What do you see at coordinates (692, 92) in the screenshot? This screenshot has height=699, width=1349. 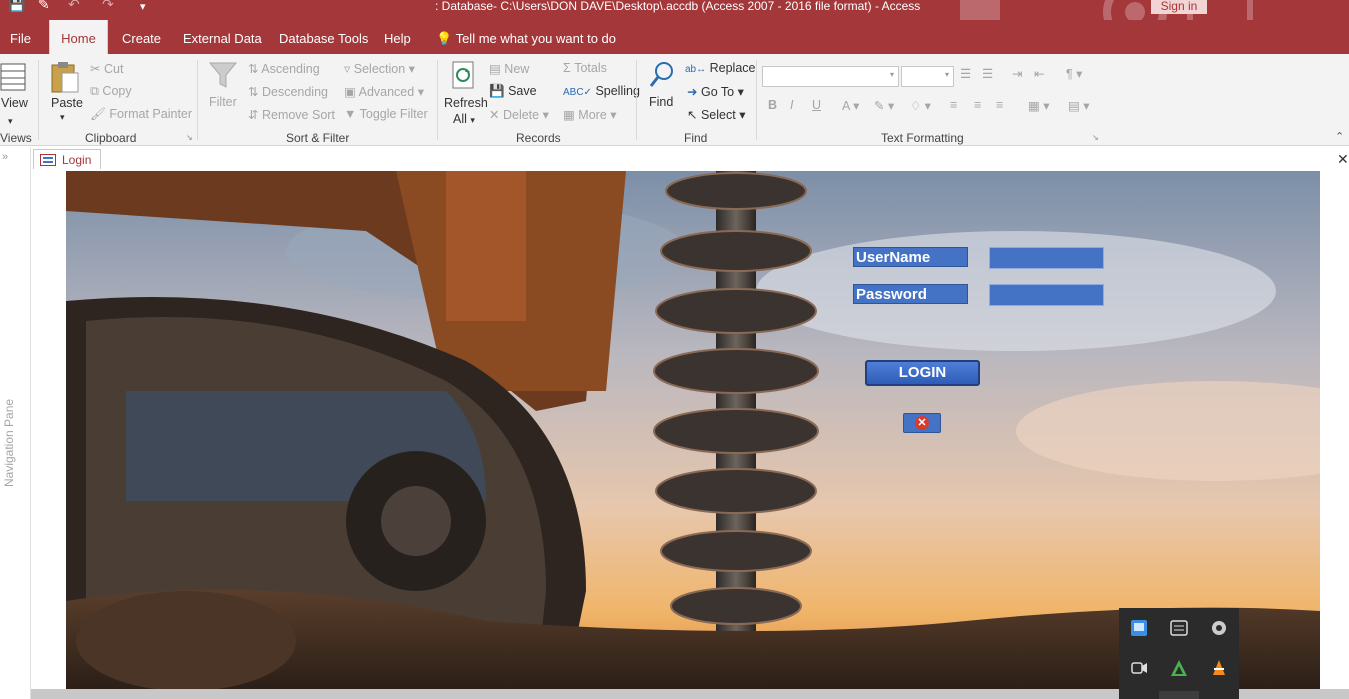 I see `arrow-right-icon: ➜` at bounding box center [692, 92].